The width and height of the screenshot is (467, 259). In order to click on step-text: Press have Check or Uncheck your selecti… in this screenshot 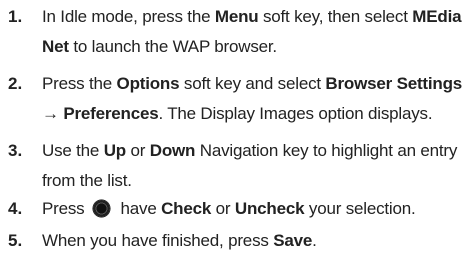, I will do `click(253, 209)`.